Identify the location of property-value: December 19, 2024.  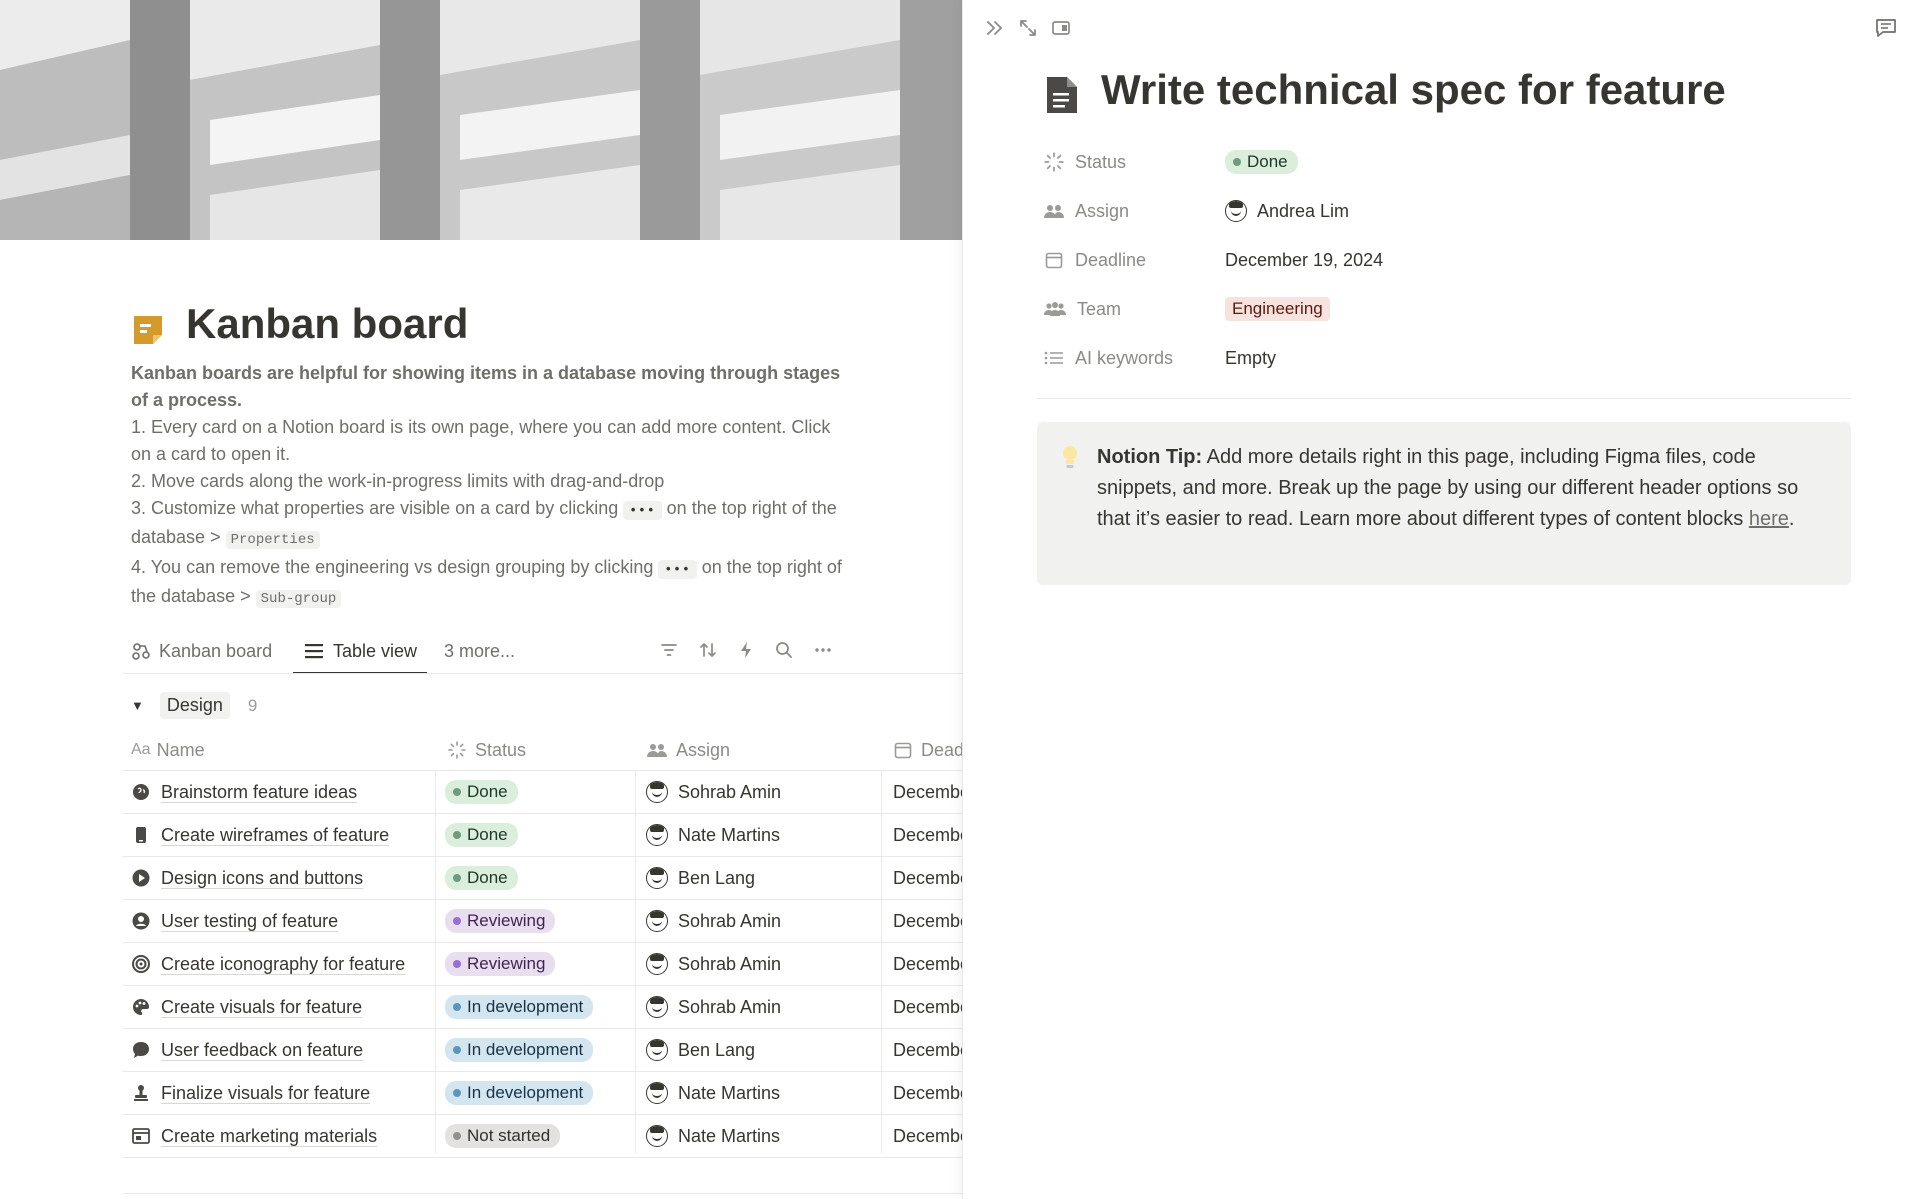
(1304, 260).